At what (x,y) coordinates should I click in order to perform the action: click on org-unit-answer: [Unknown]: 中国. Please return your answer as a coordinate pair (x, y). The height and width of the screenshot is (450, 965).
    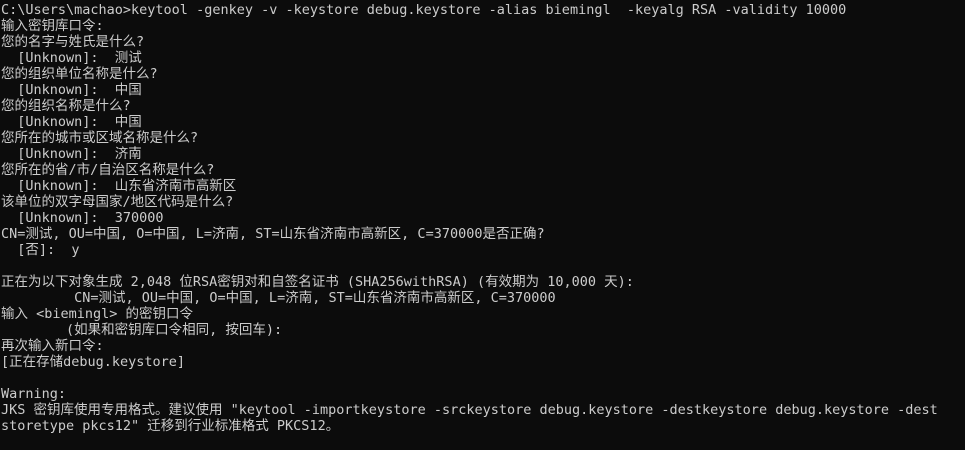
    Looking at the image, I should click on (71, 90).